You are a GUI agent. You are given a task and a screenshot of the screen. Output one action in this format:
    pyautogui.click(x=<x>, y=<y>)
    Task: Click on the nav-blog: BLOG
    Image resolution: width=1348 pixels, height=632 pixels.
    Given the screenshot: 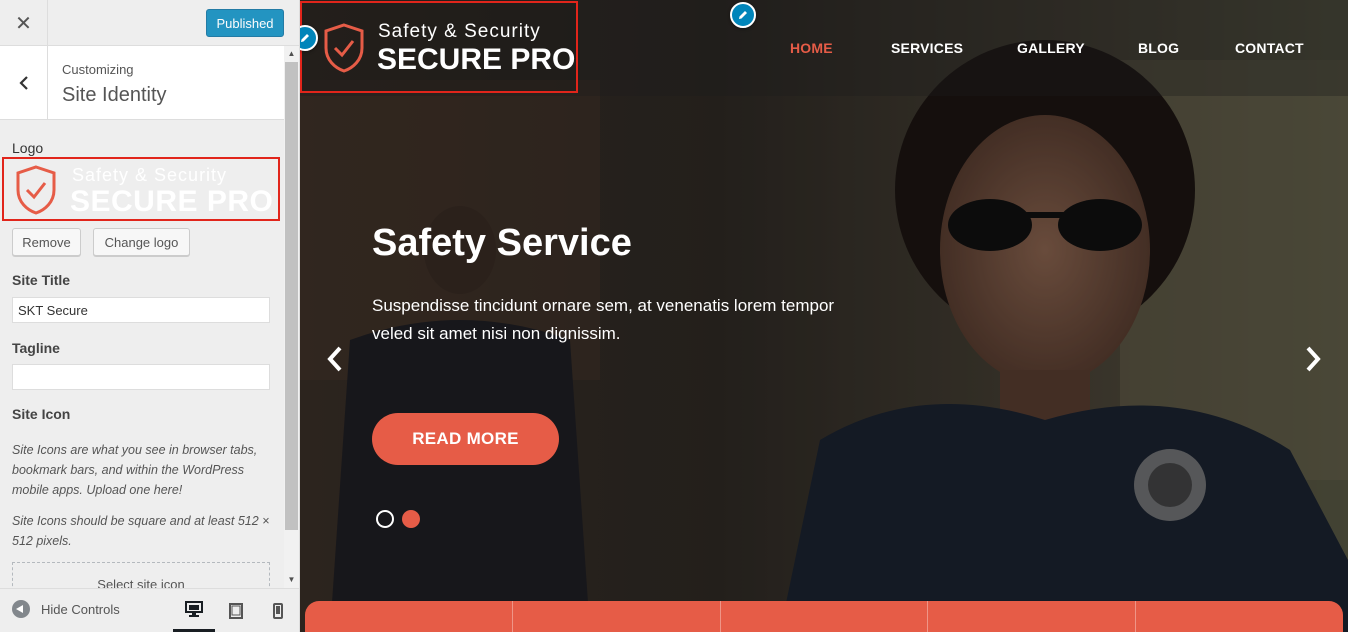 What is the action you would take?
    pyautogui.click(x=1158, y=48)
    